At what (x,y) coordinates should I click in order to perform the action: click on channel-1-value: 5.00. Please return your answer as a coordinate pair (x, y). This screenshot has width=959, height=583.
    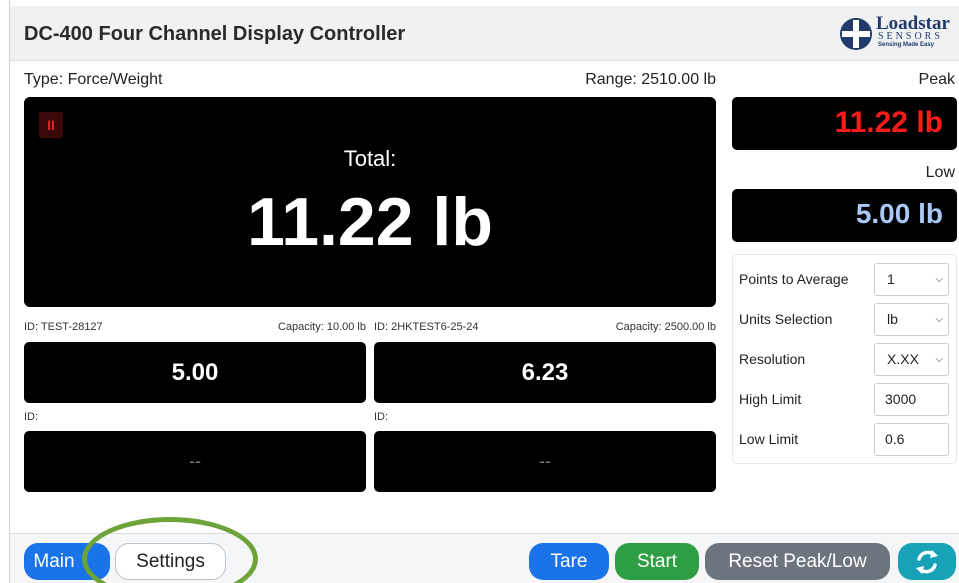
    Looking at the image, I should click on (195, 372).